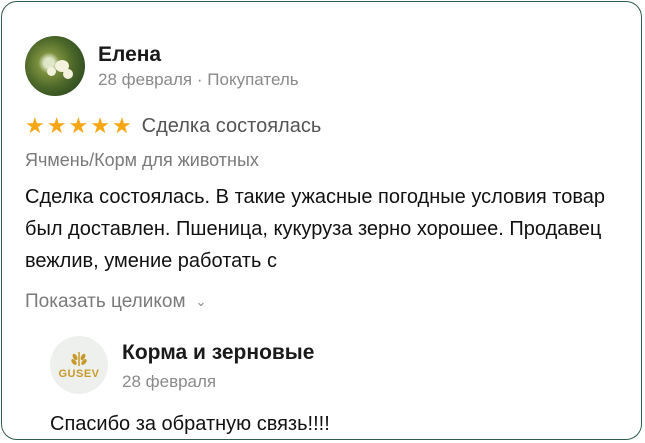  What do you see at coordinates (190, 424) in the screenshot?
I see `reply-text: Спасибо за обратную связь!!!!` at bounding box center [190, 424].